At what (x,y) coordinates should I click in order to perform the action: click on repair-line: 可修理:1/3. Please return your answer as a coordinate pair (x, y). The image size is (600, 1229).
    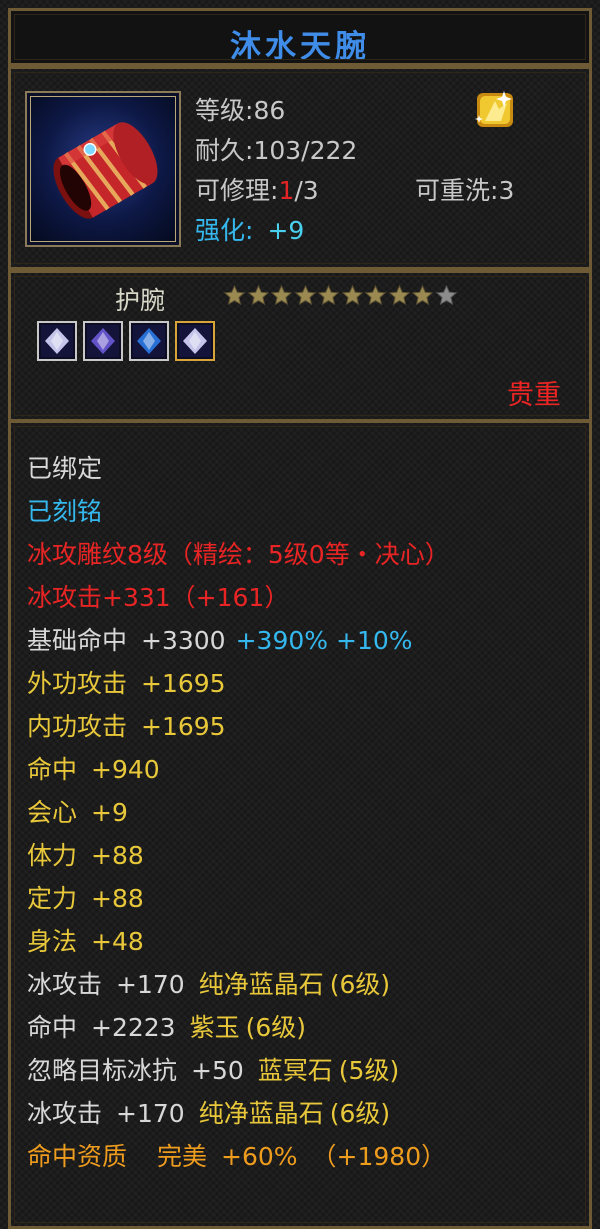
    Looking at the image, I should click on (257, 189).